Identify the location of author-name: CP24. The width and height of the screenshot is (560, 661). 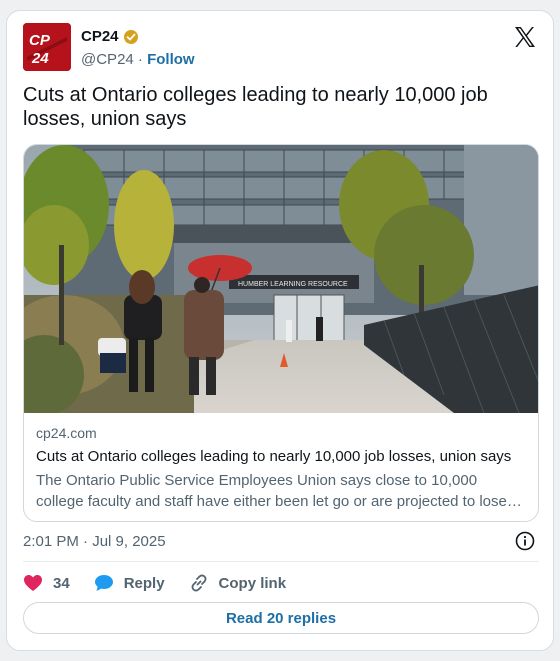
(100, 36).